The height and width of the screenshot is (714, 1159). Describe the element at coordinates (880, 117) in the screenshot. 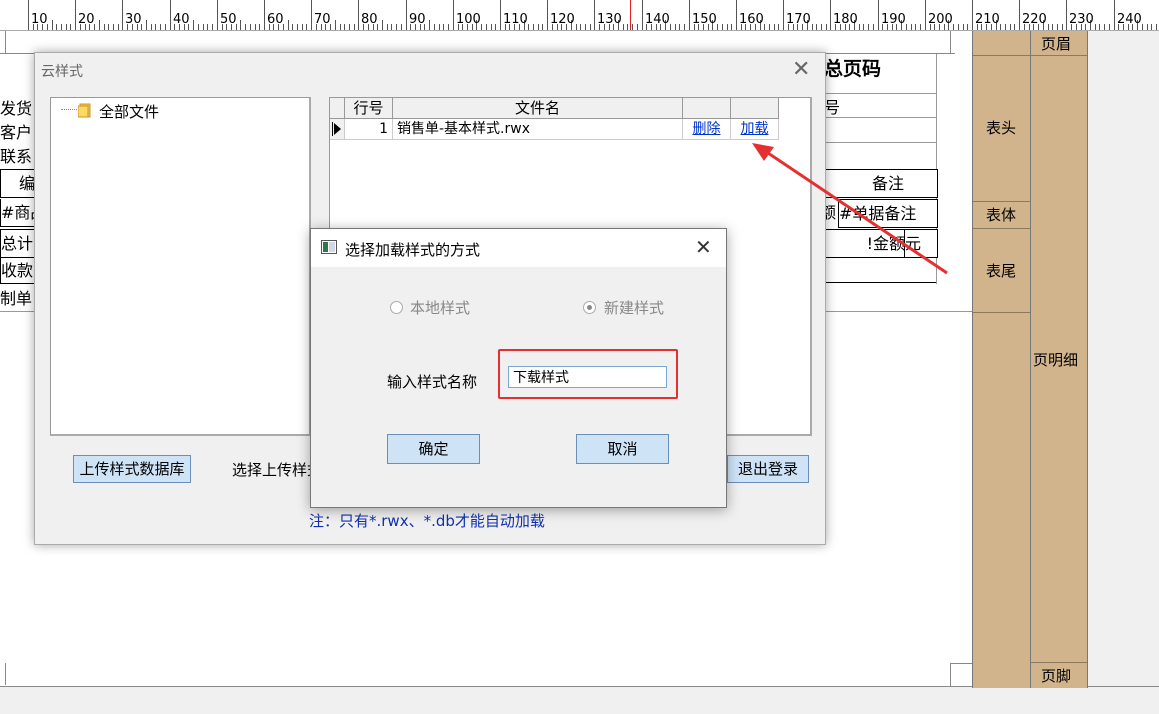

I see `report-line` at that location.